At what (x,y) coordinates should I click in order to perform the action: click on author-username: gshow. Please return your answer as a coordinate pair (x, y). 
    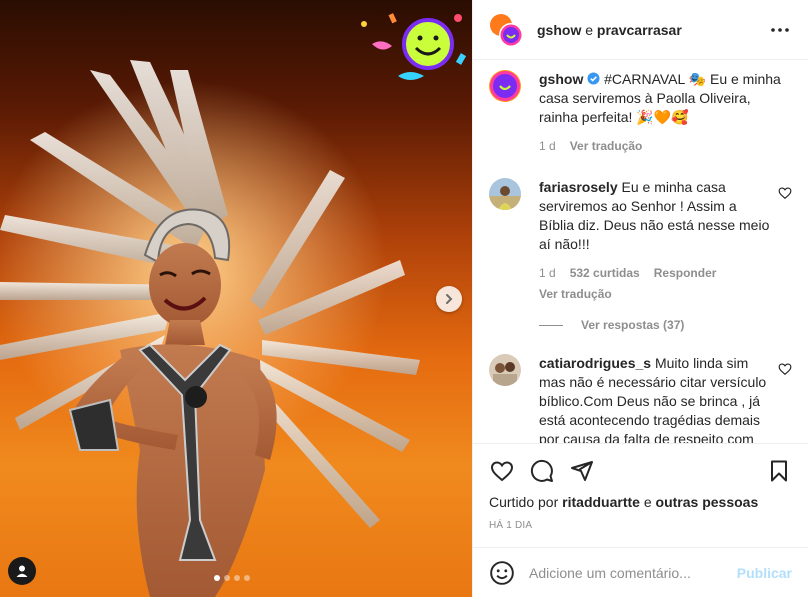
    Looking at the image, I should click on (559, 30).